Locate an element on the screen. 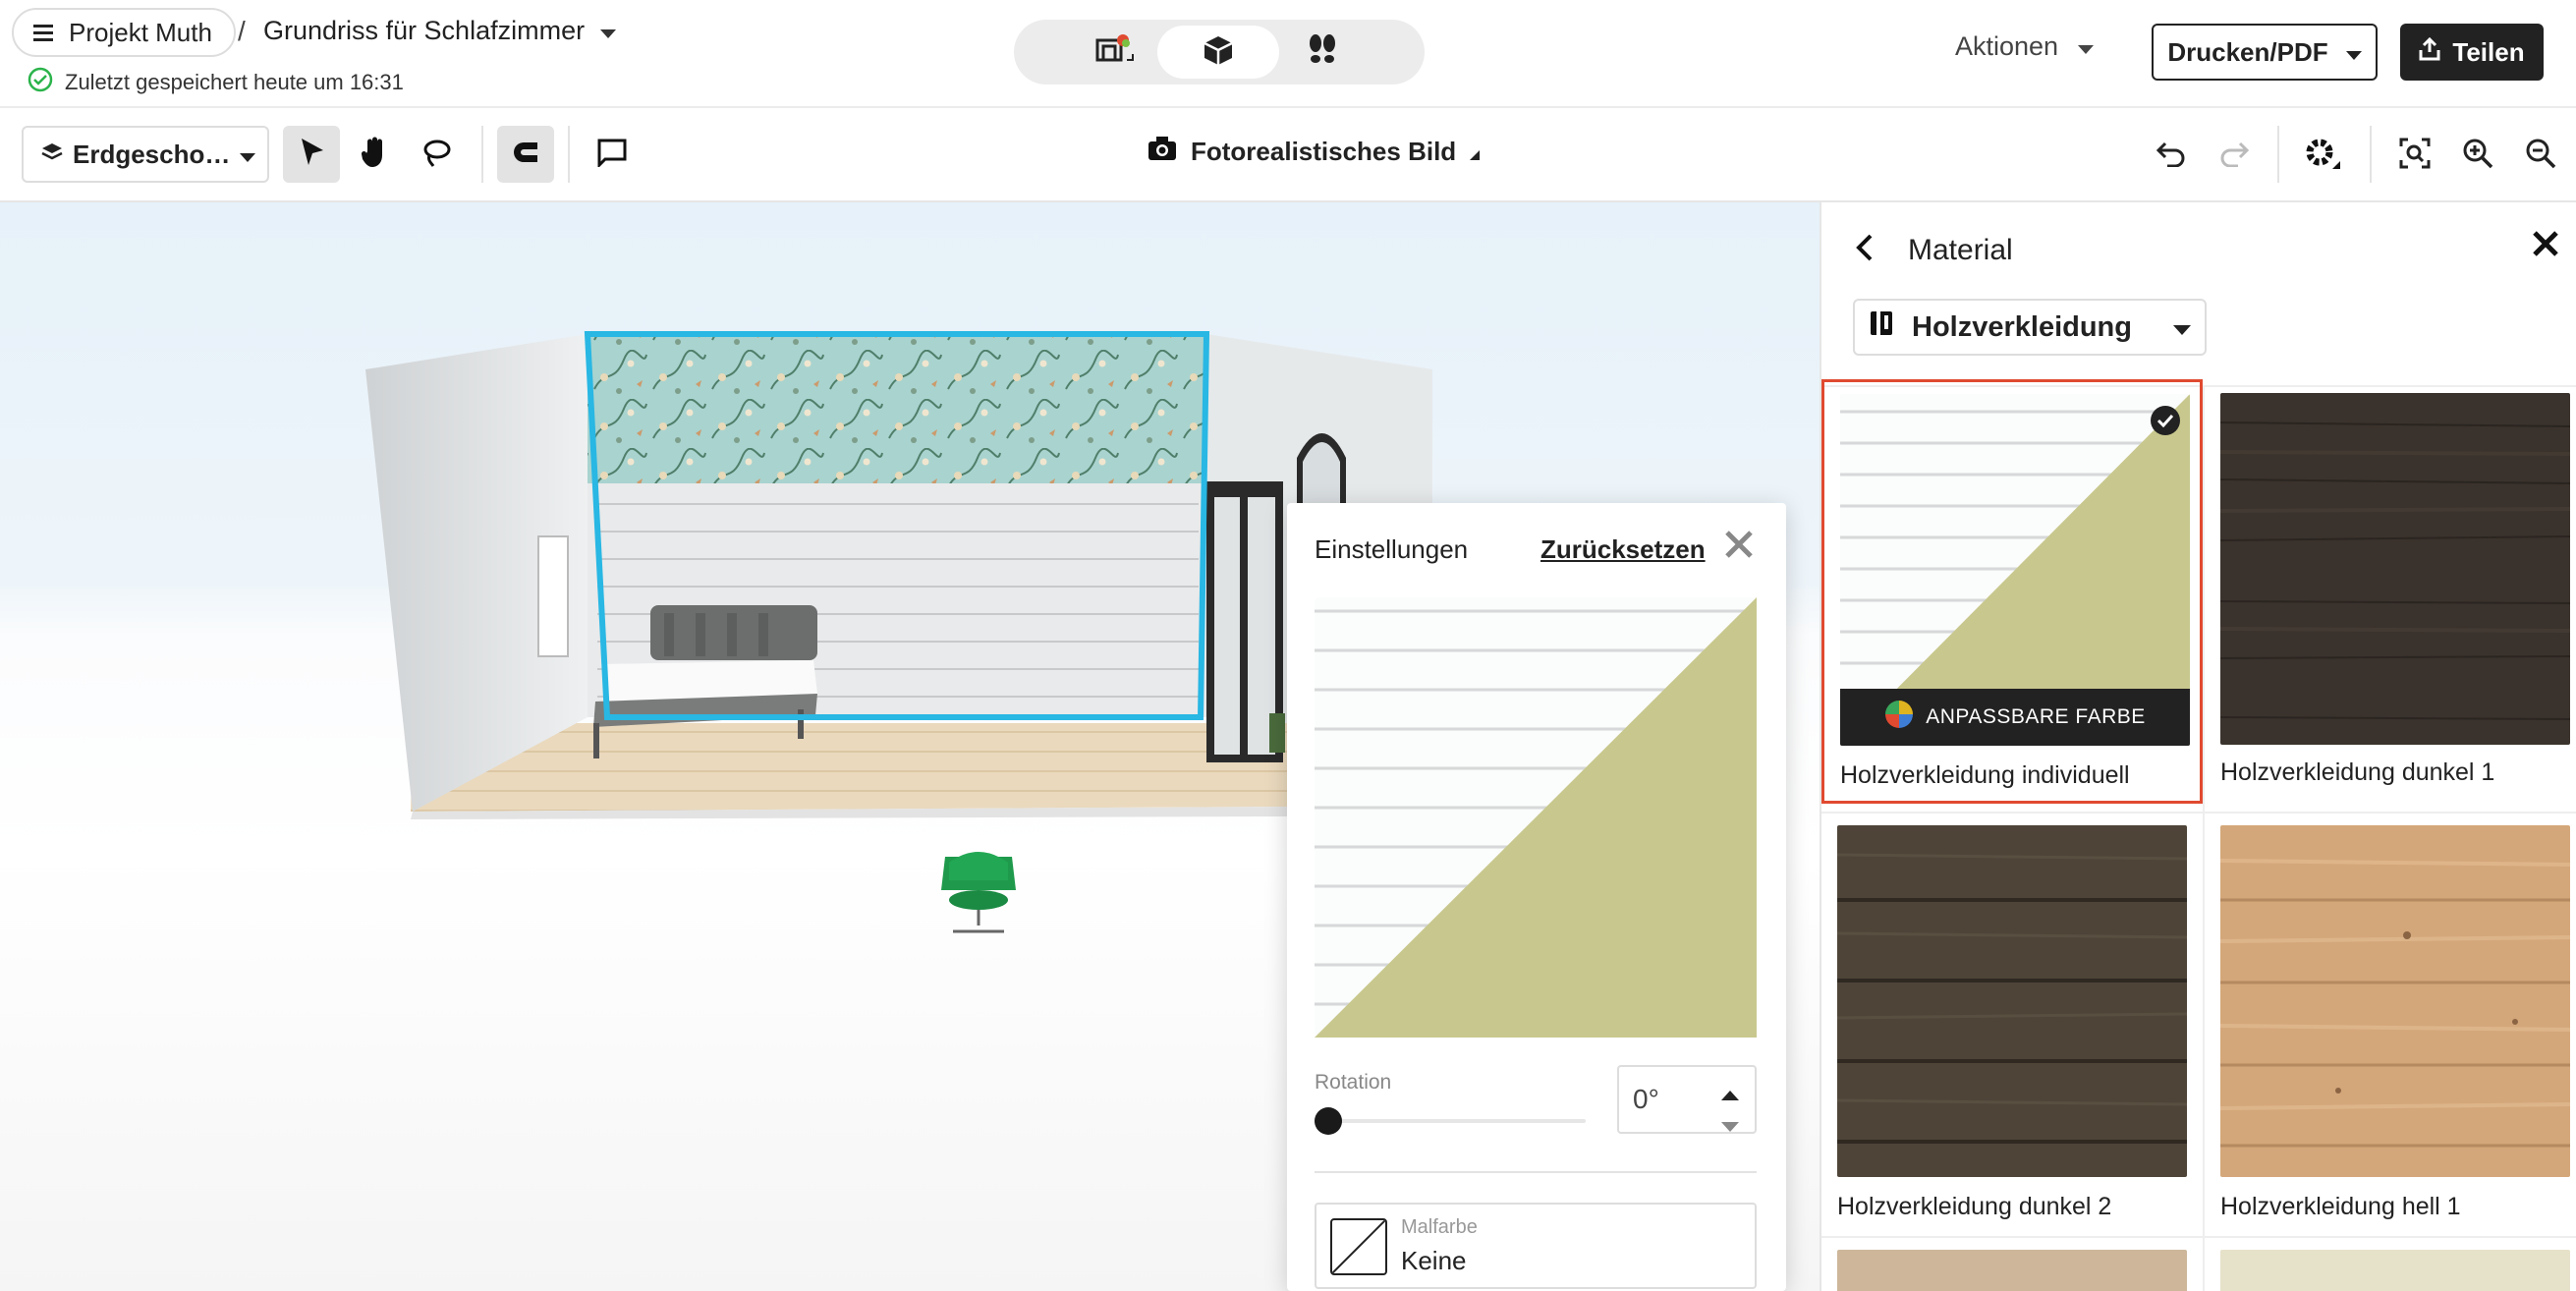  paint-color-value: Keine is located at coordinates (1434, 1260).